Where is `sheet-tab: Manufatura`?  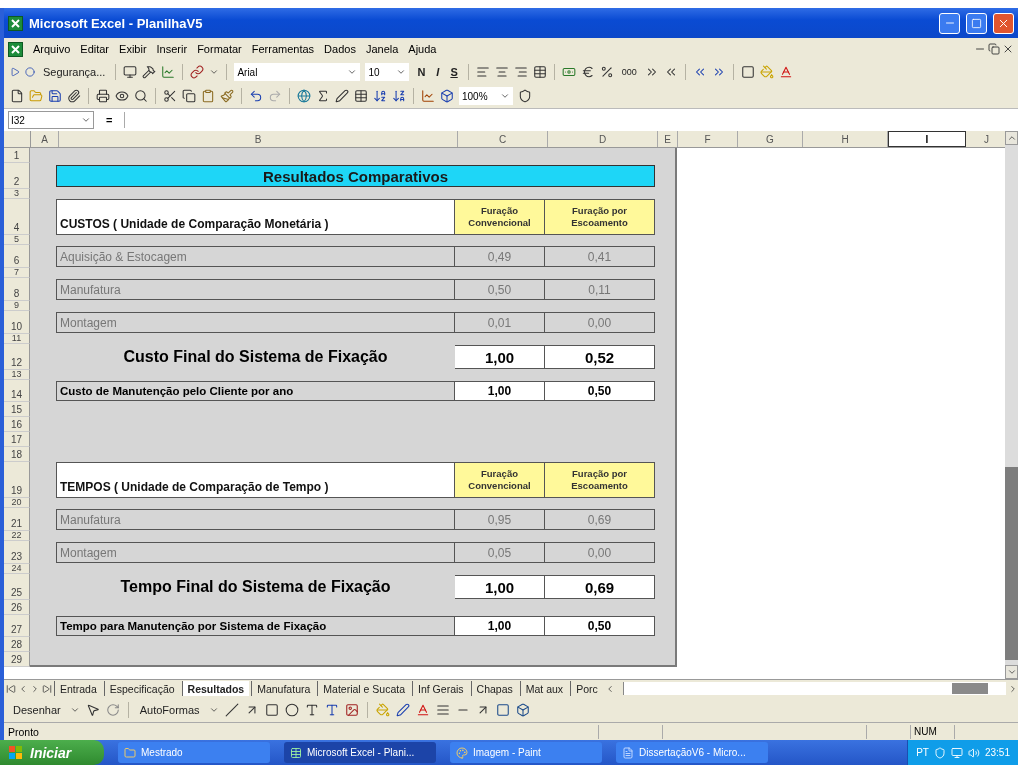 sheet-tab: Manufatura is located at coordinates (283, 688).